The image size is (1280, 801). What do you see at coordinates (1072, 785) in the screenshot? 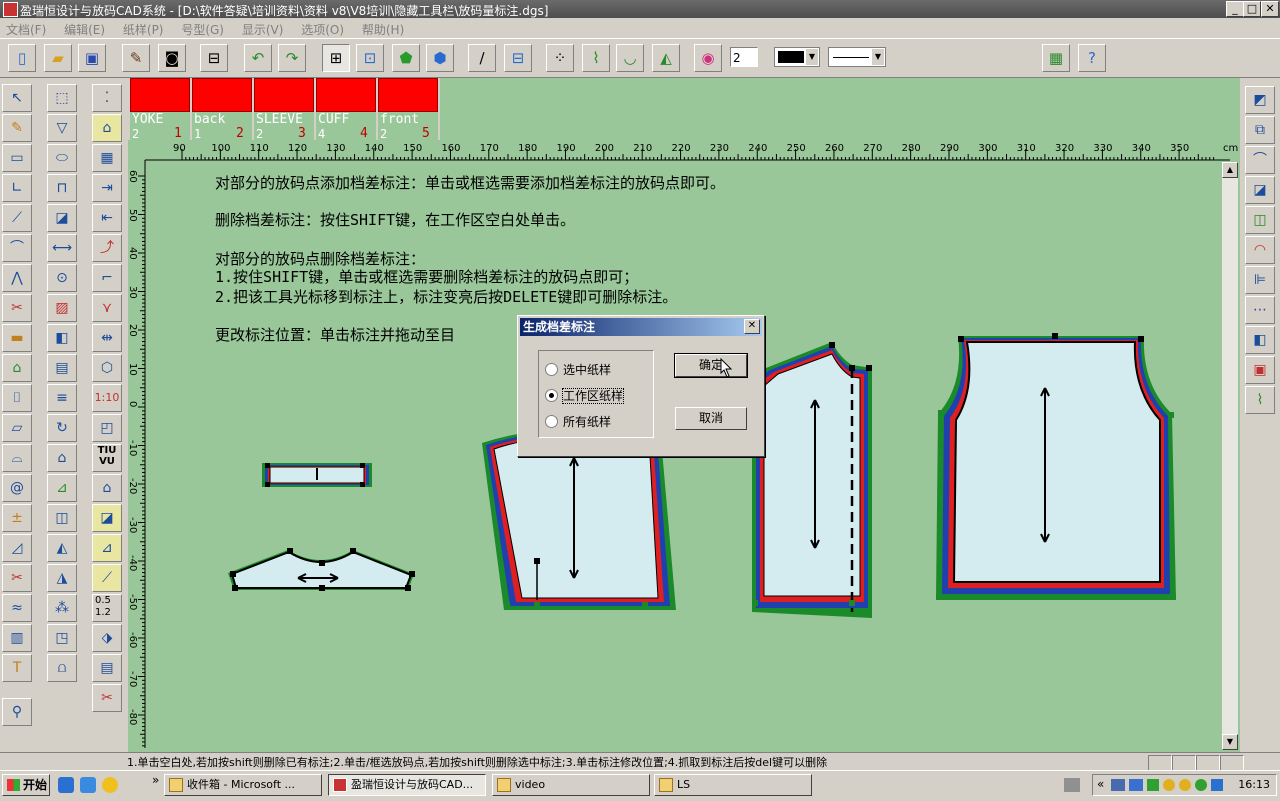
I see `keyboard-icon` at bounding box center [1072, 785].